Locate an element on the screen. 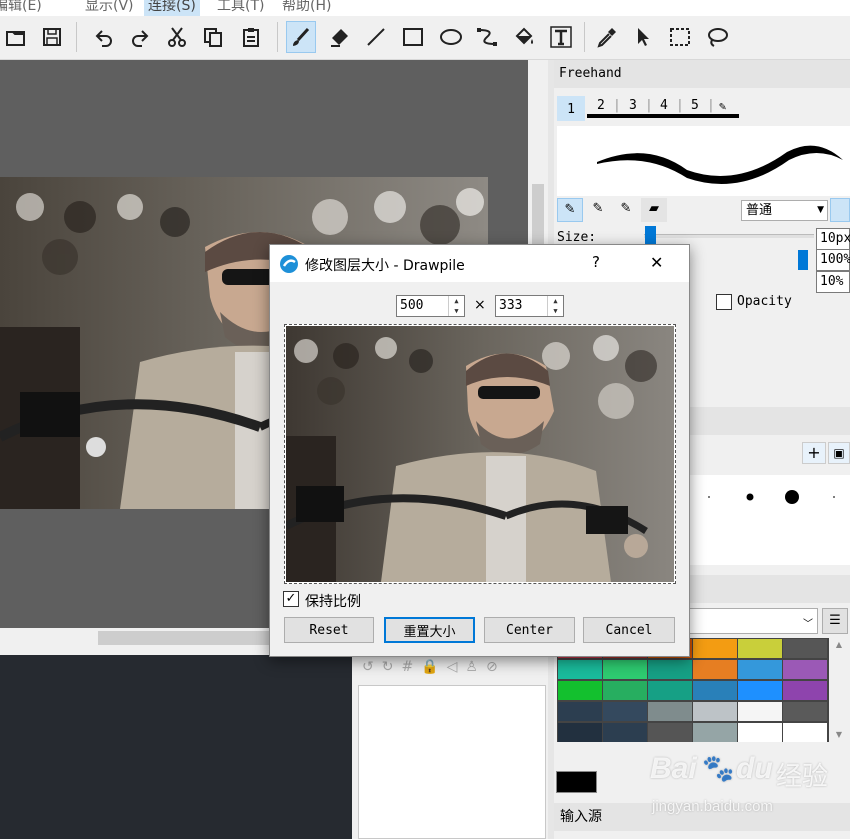  copy-icon is located at coordinates (213, 37).